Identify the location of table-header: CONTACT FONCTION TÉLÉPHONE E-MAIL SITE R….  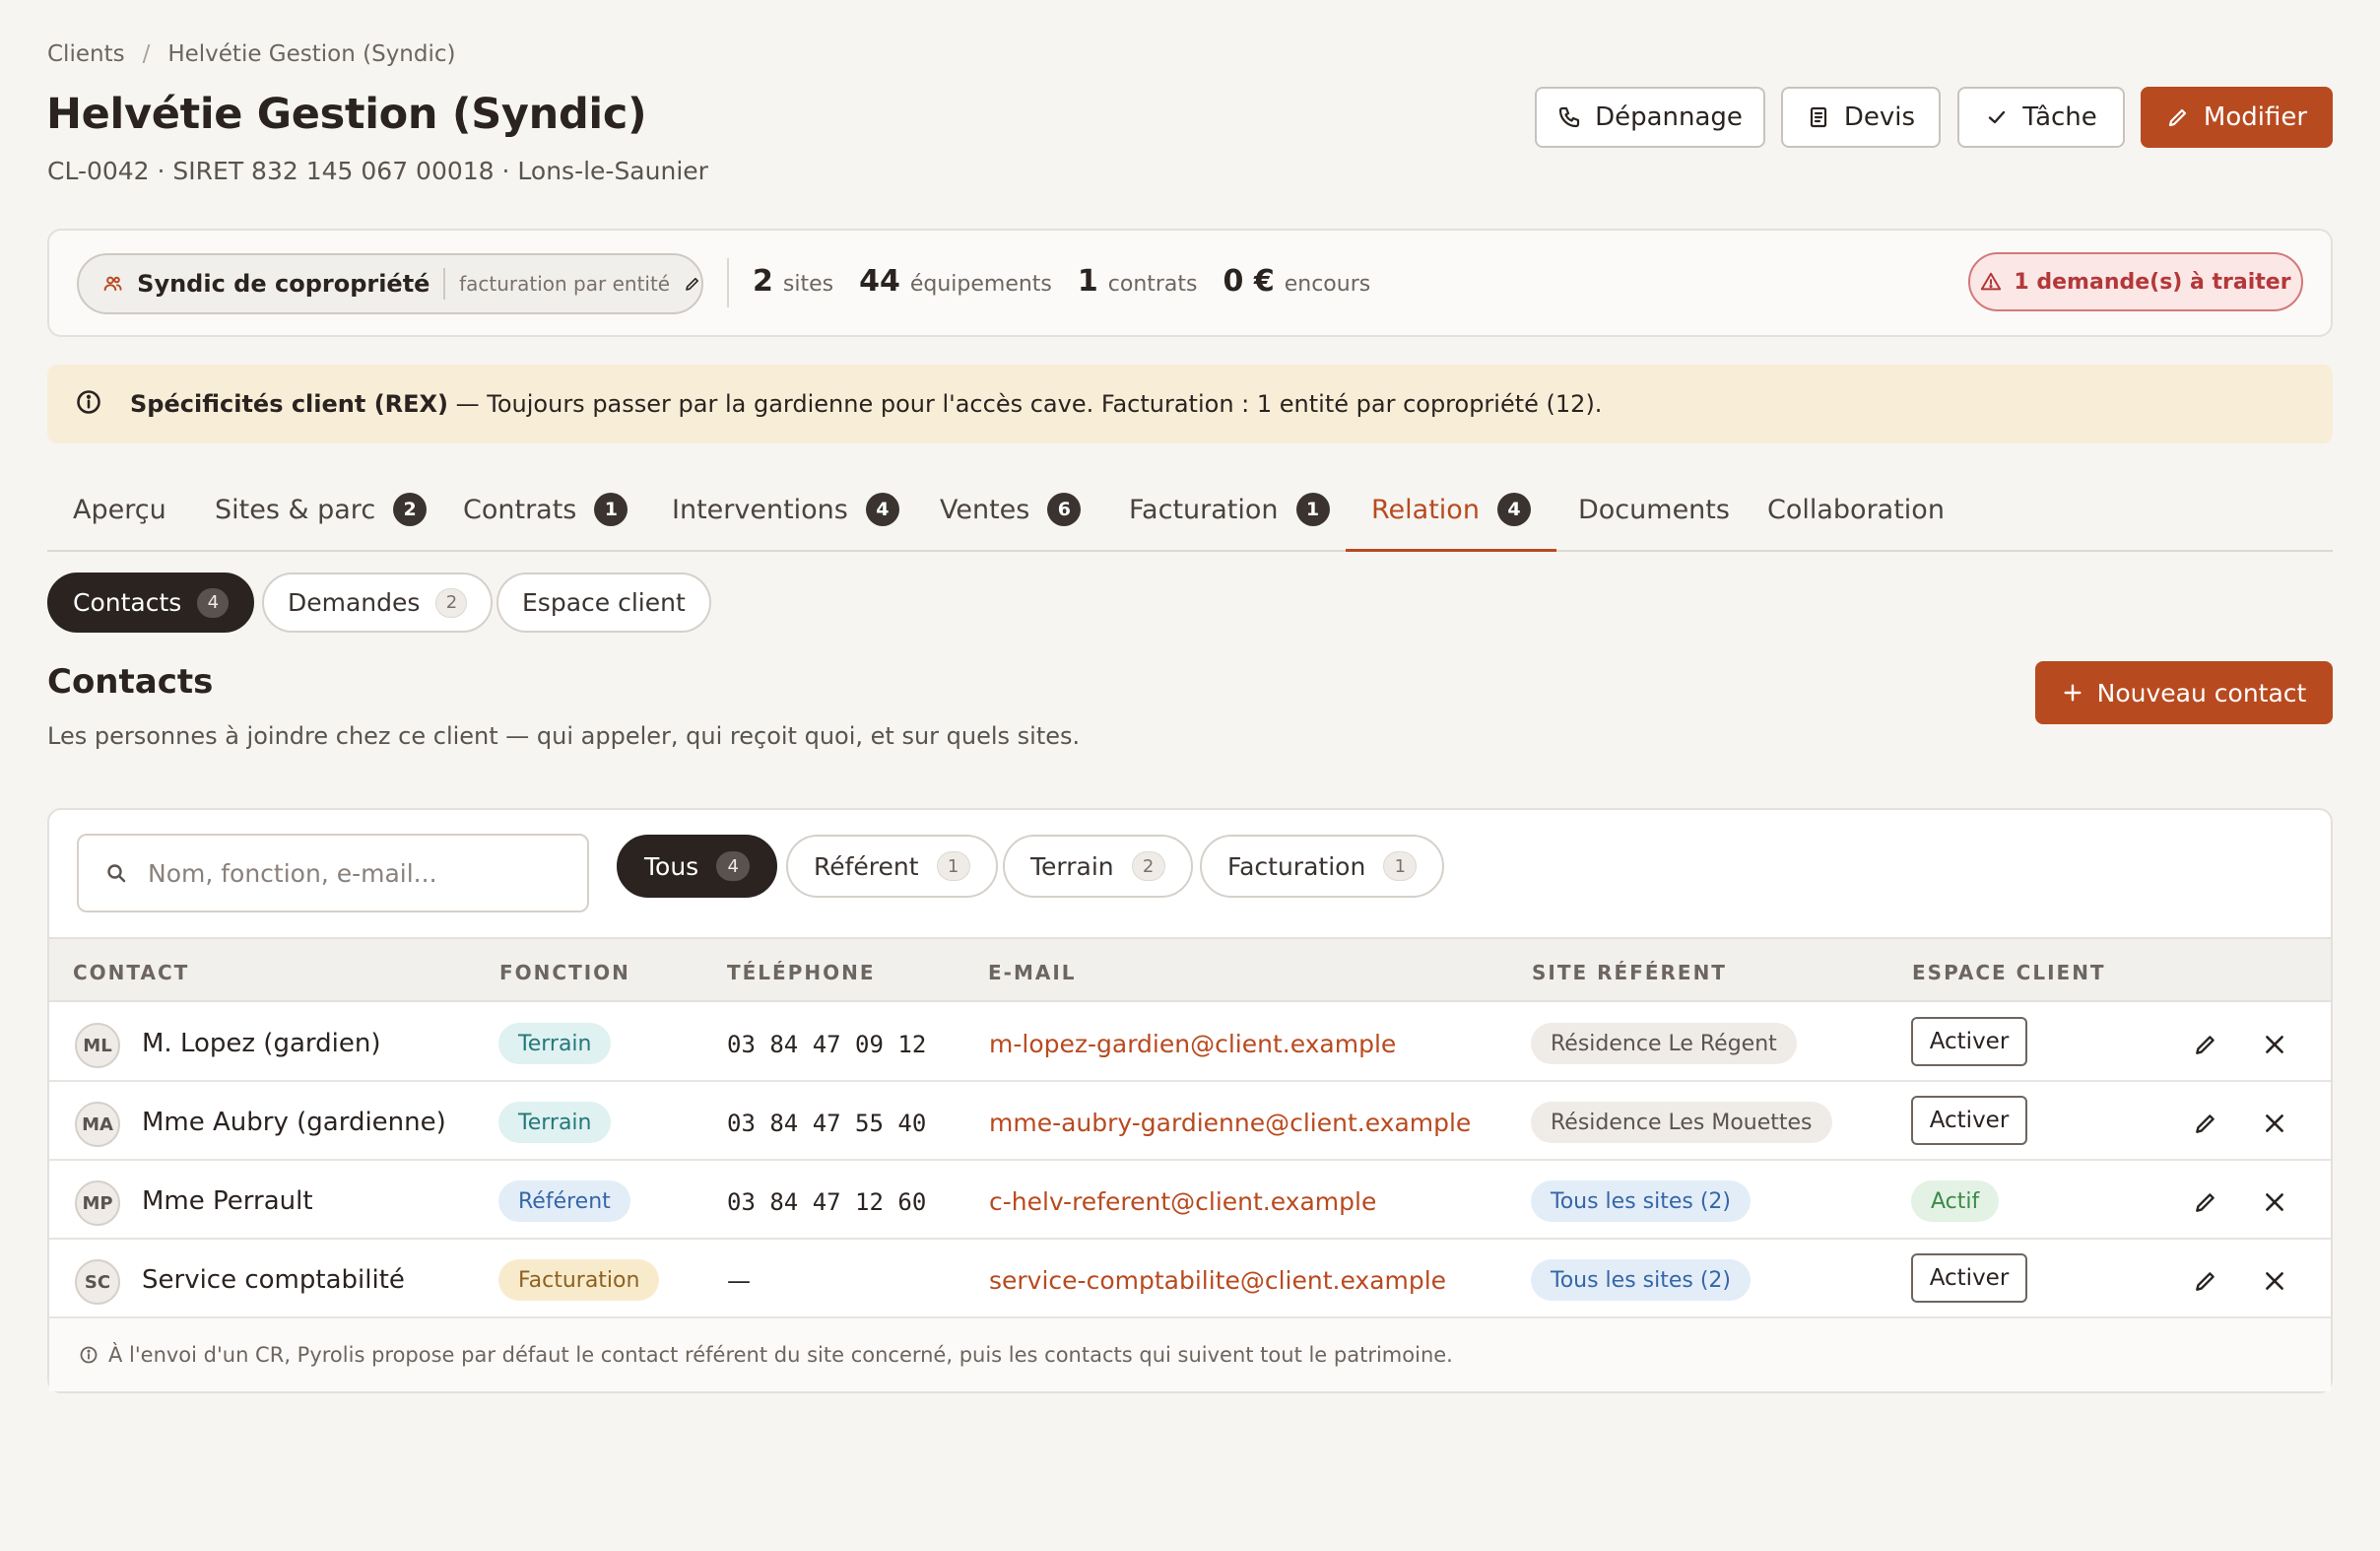
(1190, 970).